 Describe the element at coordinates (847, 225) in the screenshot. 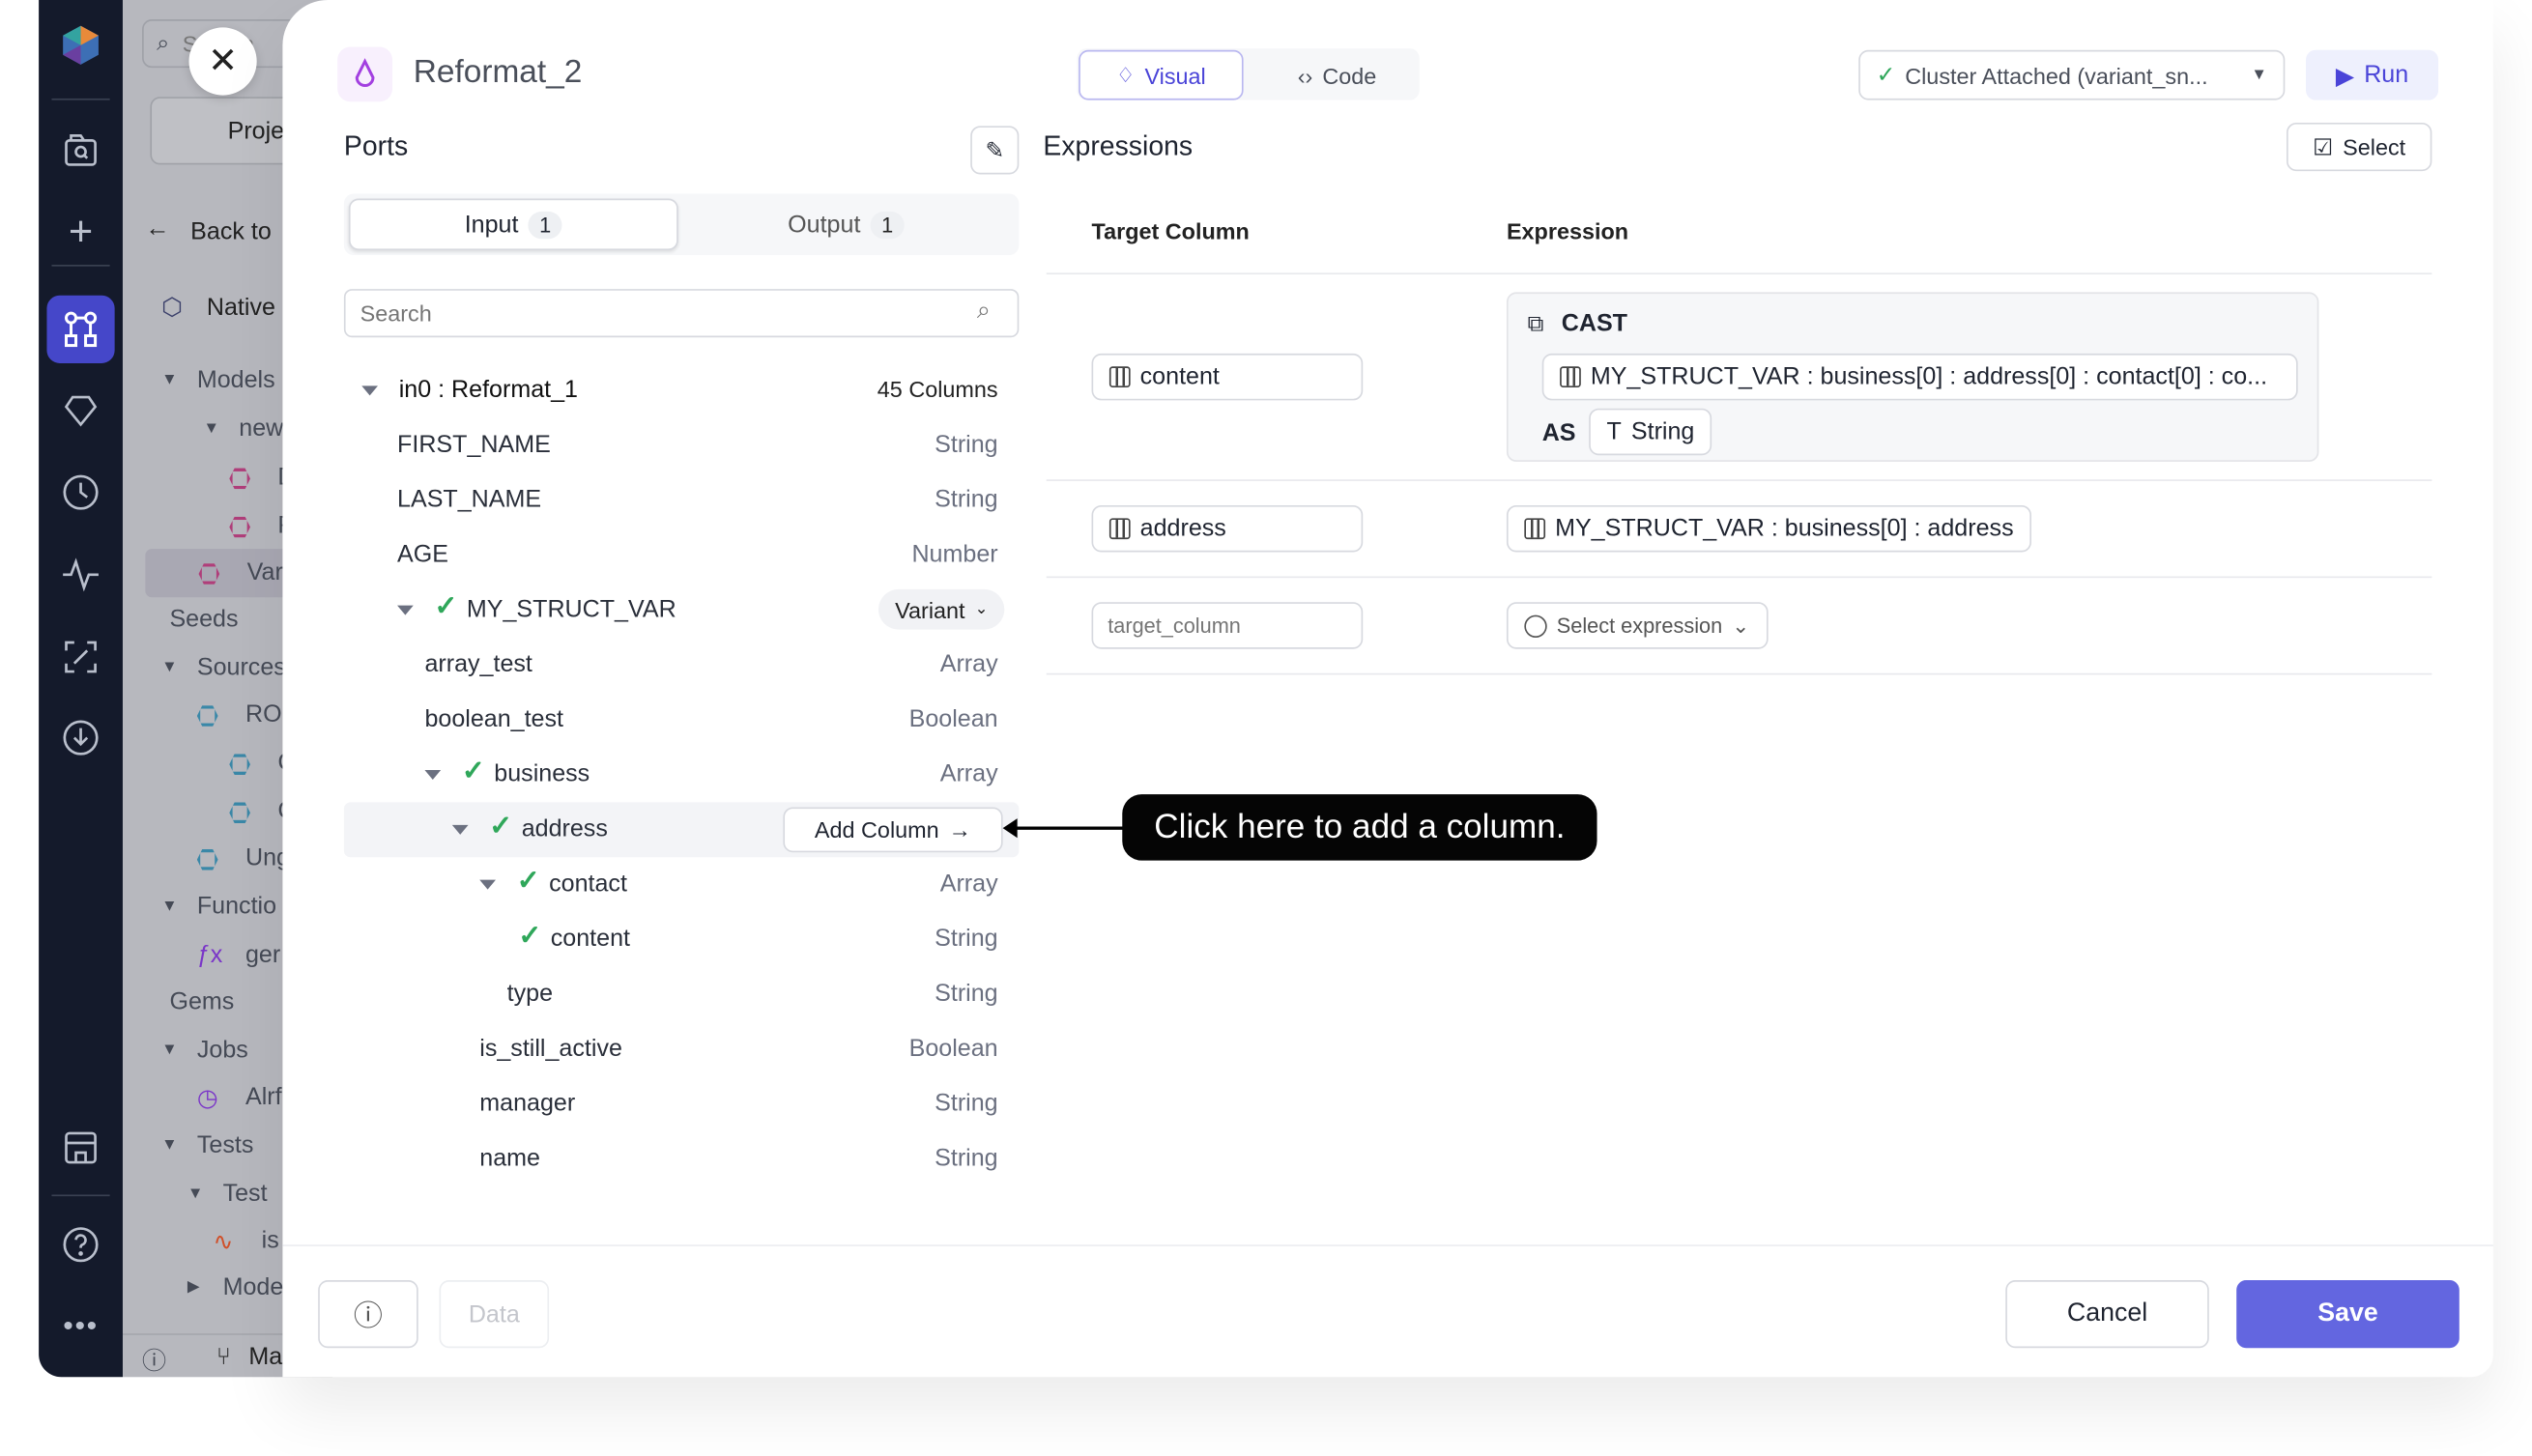

I see `tab-output: Output 1` at that location.